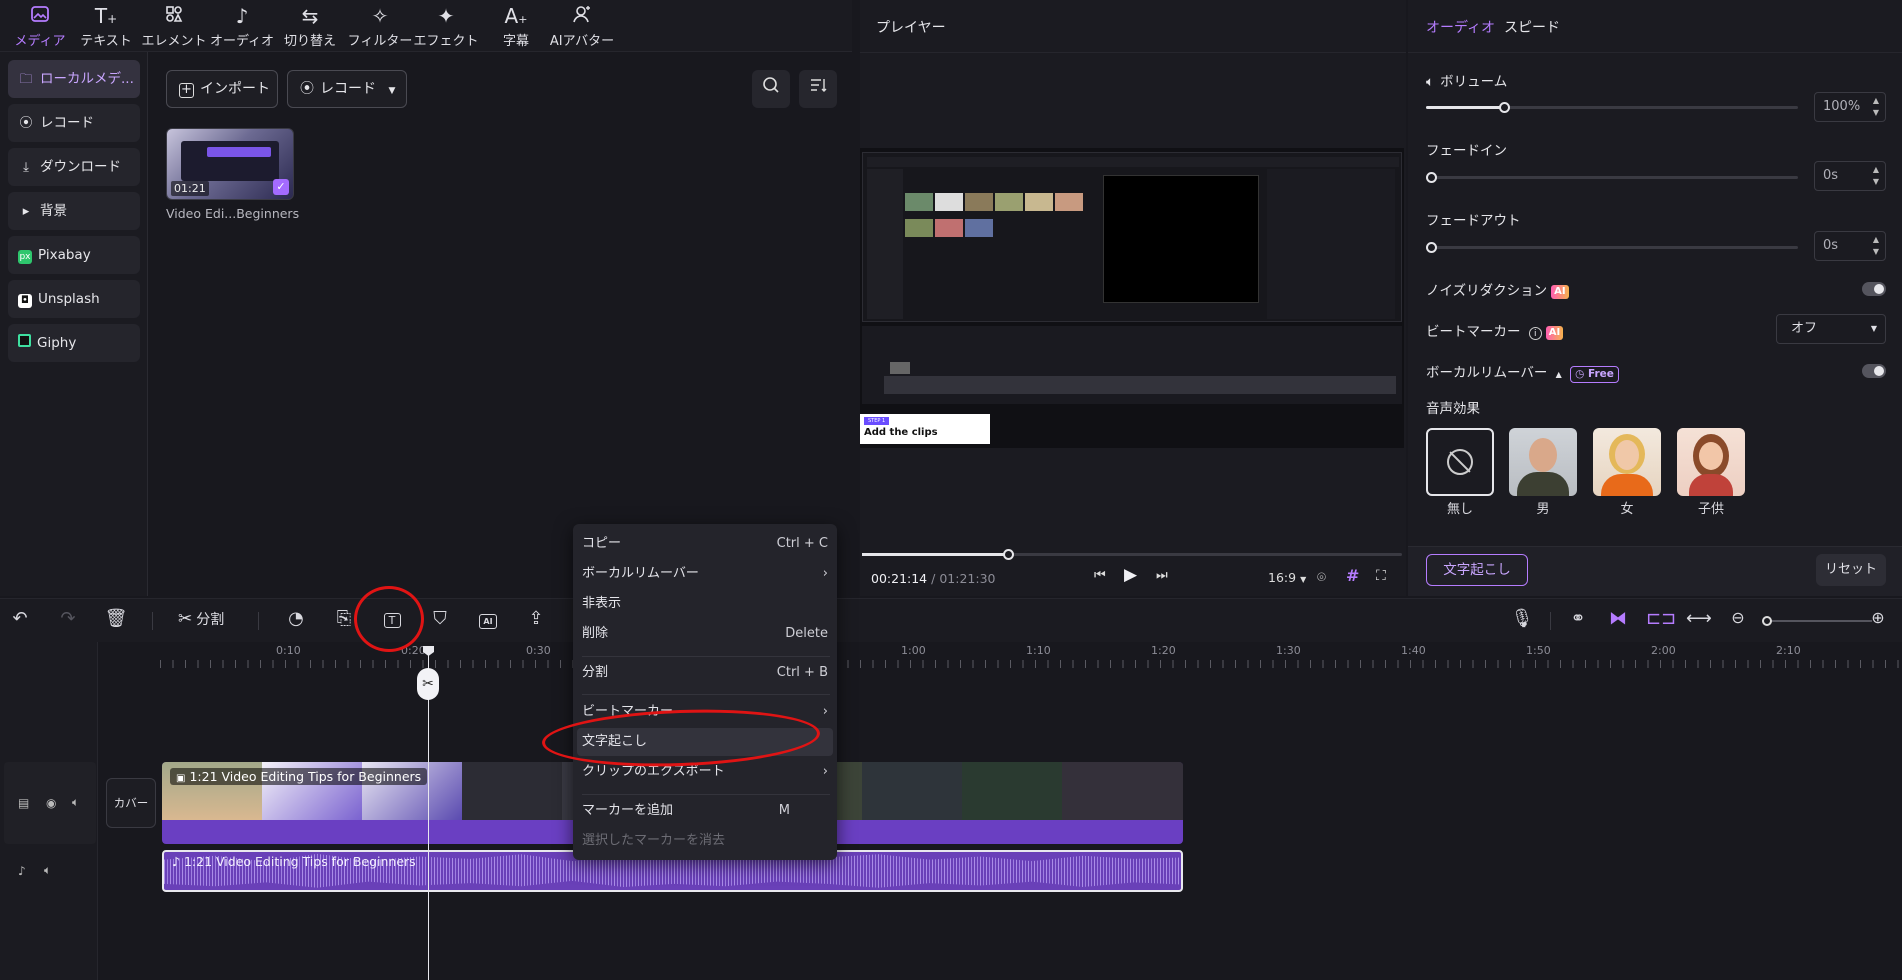  I want to click on menu-item-split: 分割 Ctrl + B, so click(706, 673).